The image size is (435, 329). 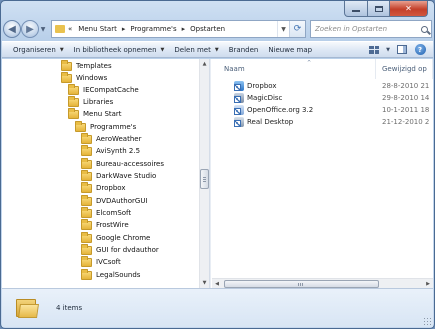 What do you see at coordinates (239, 98) in the screenshot?
I see `magicdisc-shortcut-icon` at bounding box center [239, 98].